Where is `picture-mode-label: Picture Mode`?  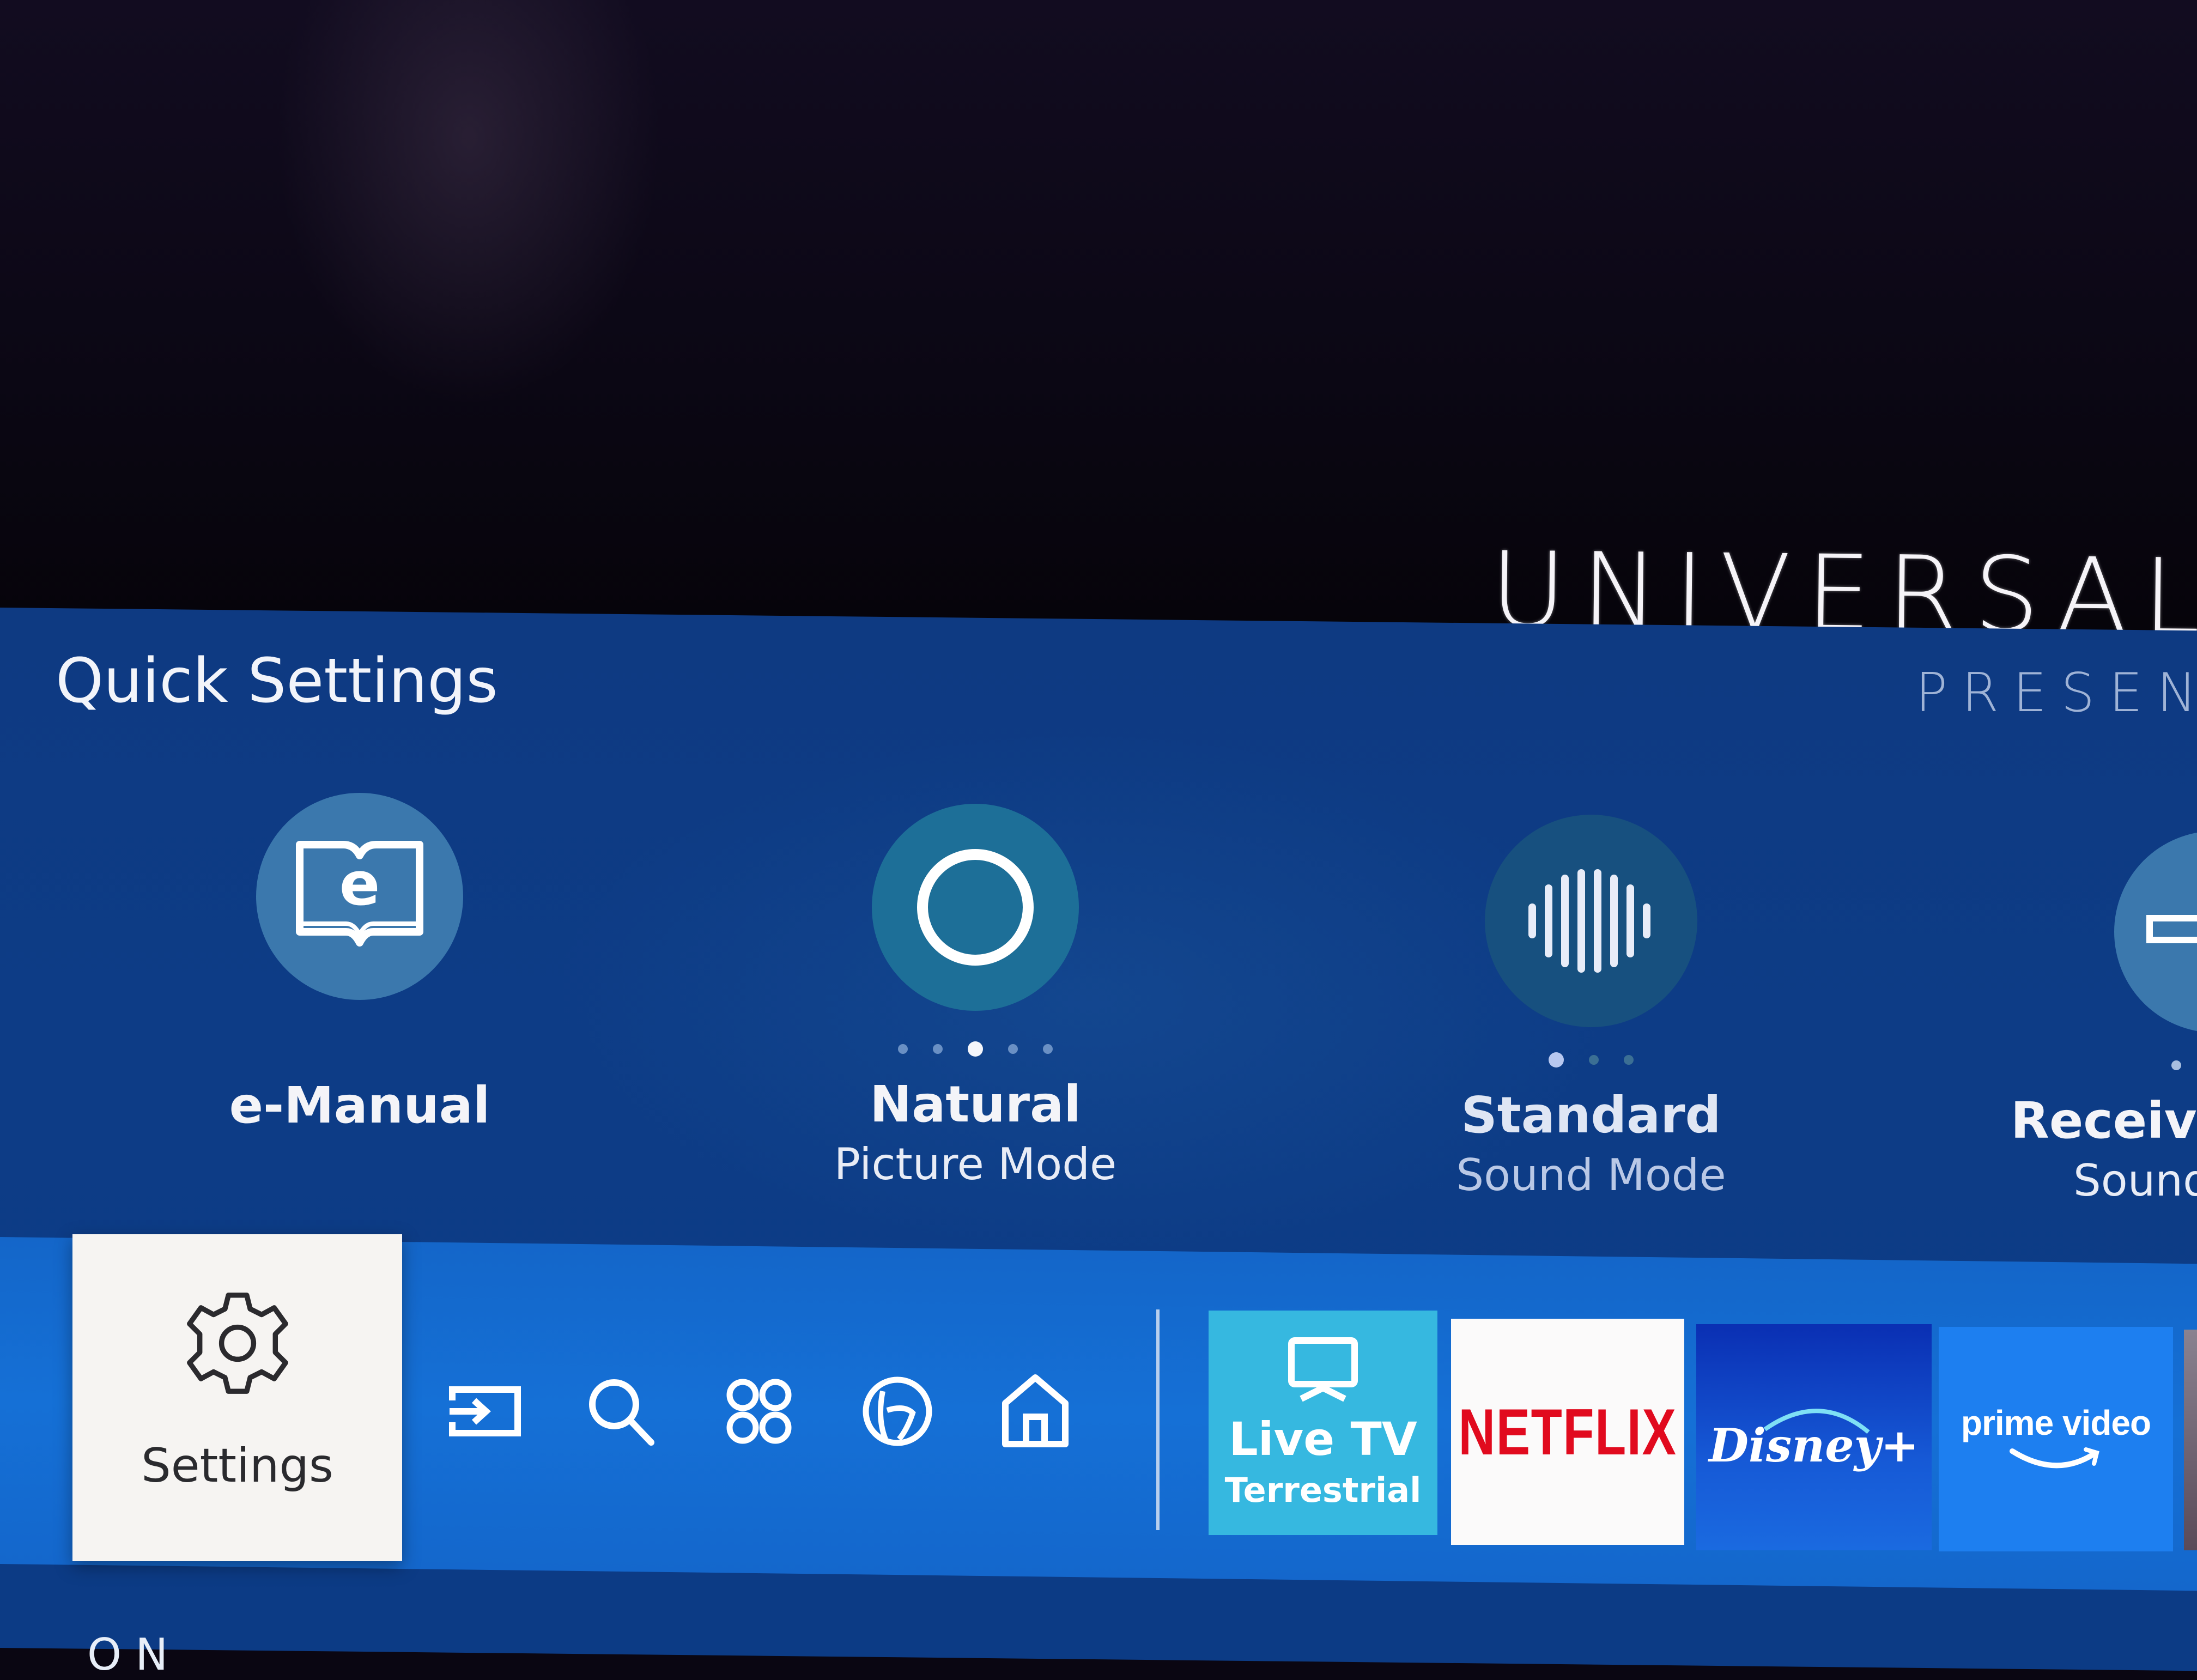
picture-mode-label: Picture Mode is located at coordinates (975, 1164).